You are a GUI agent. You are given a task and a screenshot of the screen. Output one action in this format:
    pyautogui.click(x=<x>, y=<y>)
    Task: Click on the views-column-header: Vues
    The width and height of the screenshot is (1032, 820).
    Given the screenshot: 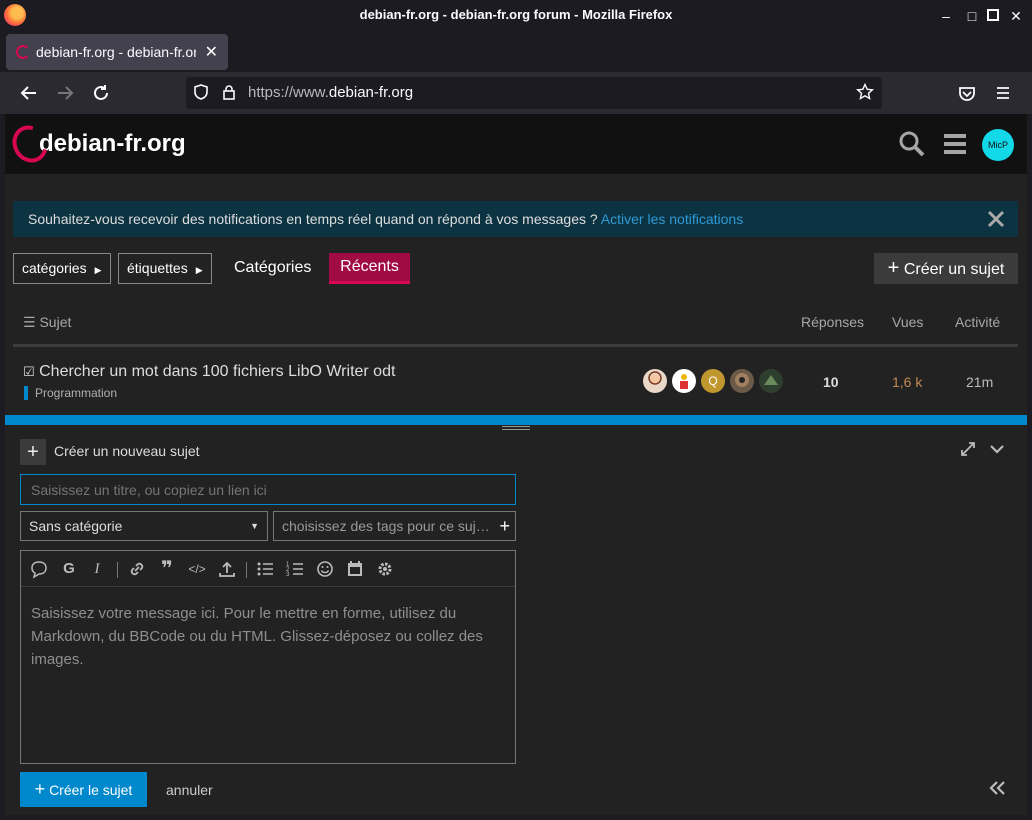 What is the action you would take?
    pyautogui.click(x=907, y=322)
    